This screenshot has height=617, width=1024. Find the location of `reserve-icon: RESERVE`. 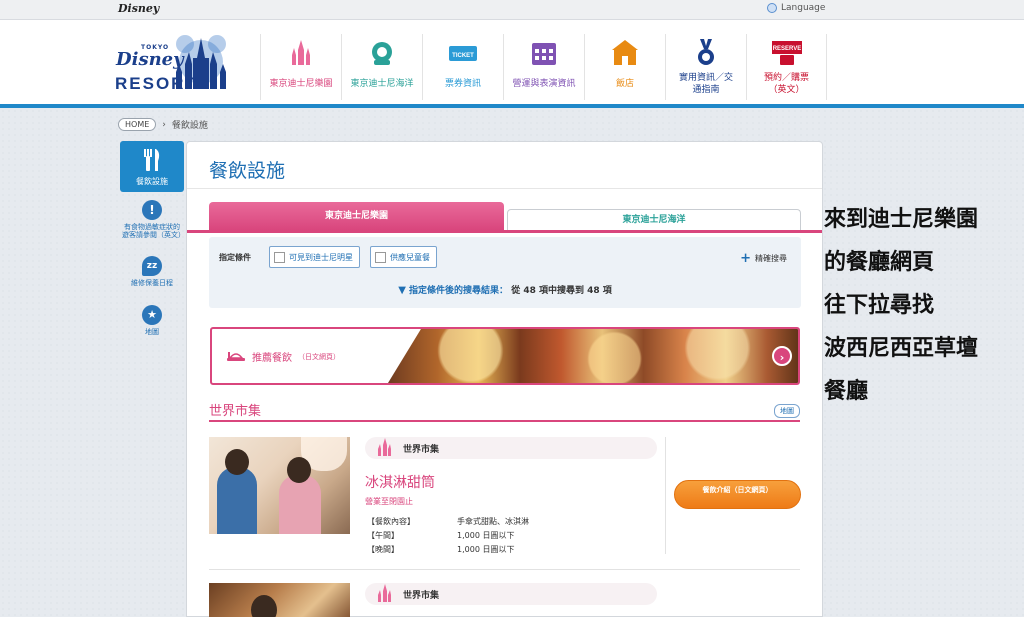

reserve-icon: RESERVE is located at coordinates (786, 53).